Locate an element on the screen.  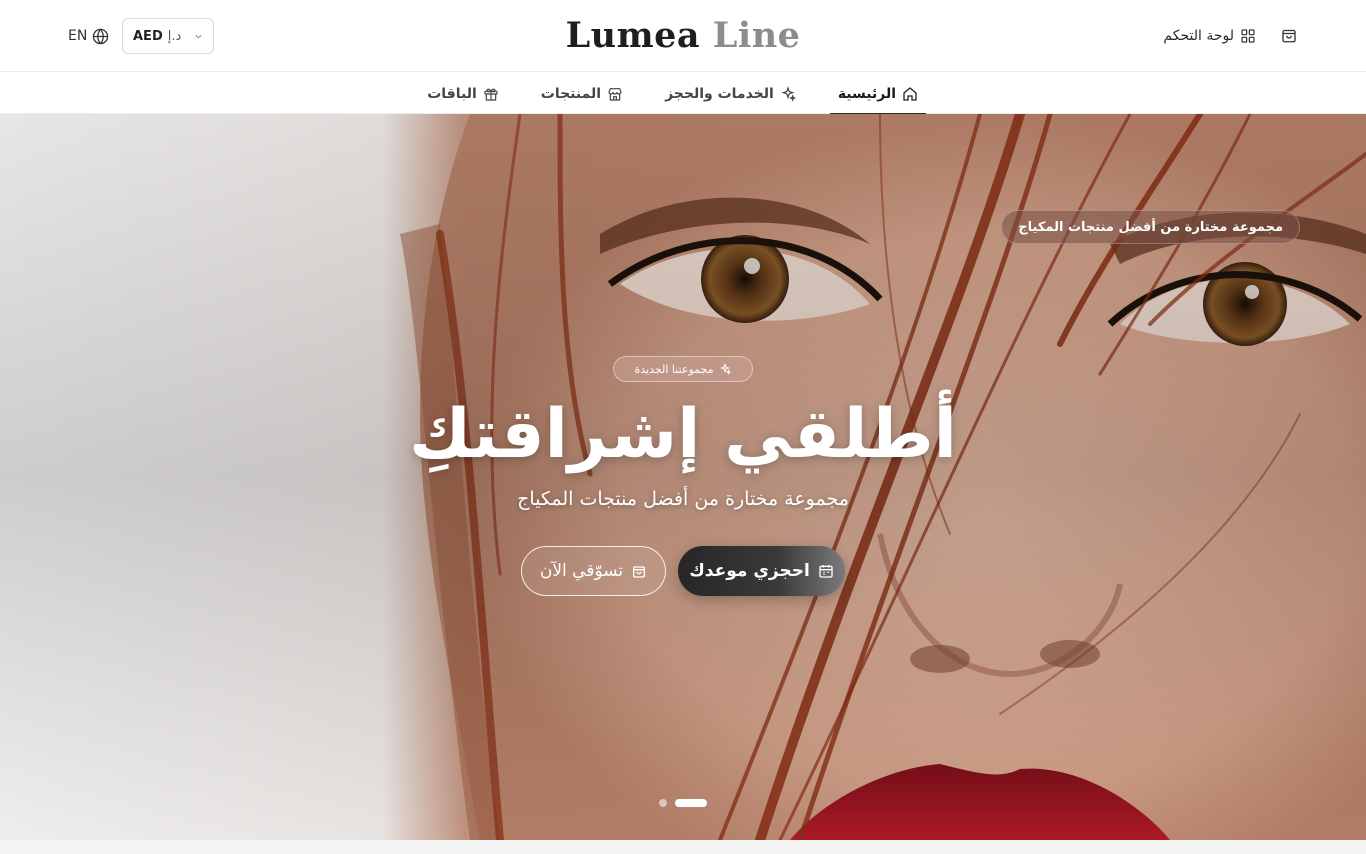
cart-button is located at coordinates (1289, 36).